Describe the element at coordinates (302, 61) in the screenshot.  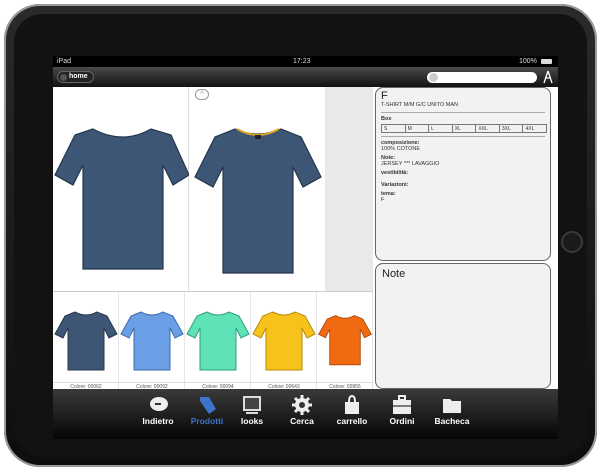
I see `status-time: 17:23` at that location.